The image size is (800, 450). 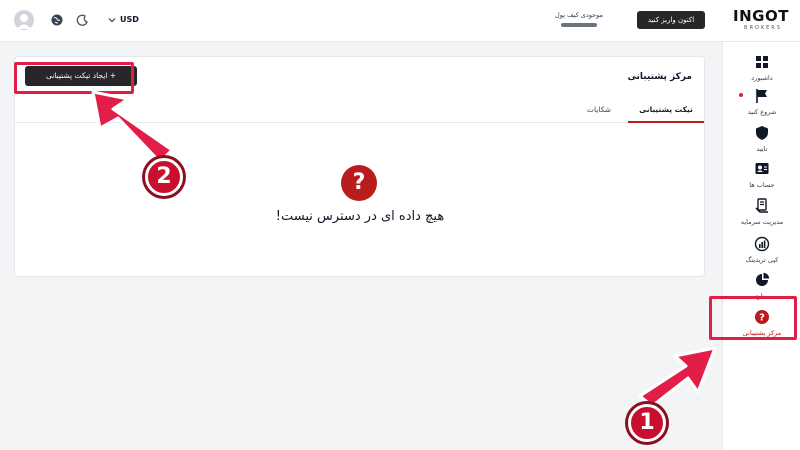 What do you see at coordinates (762, 260) in the screenshot?
I see `sidebar-item-label: کپی تریدینگ` at bounding box center [762, 260].